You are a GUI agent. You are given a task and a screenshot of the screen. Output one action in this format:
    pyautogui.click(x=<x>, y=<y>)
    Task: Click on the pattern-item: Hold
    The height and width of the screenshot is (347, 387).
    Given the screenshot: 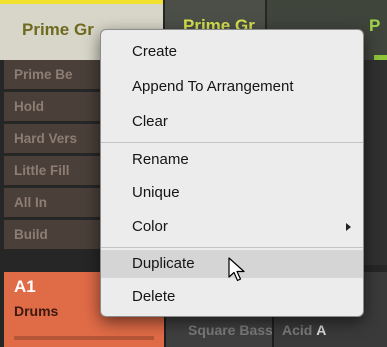 What is the action you would take?
    pyautogui.click(x=57, y=106)
    